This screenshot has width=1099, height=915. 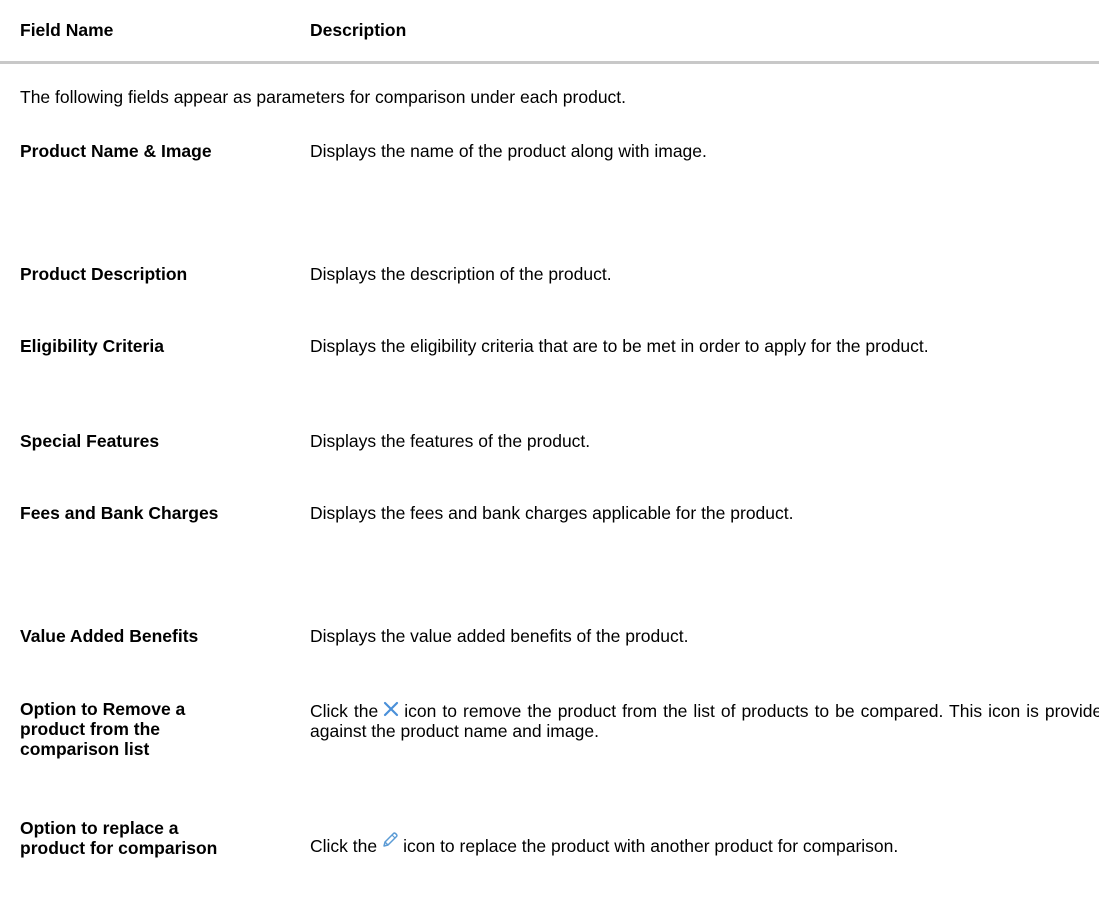 I want to click on field-description: Displays the description of the product., so click(x=461, y=274).